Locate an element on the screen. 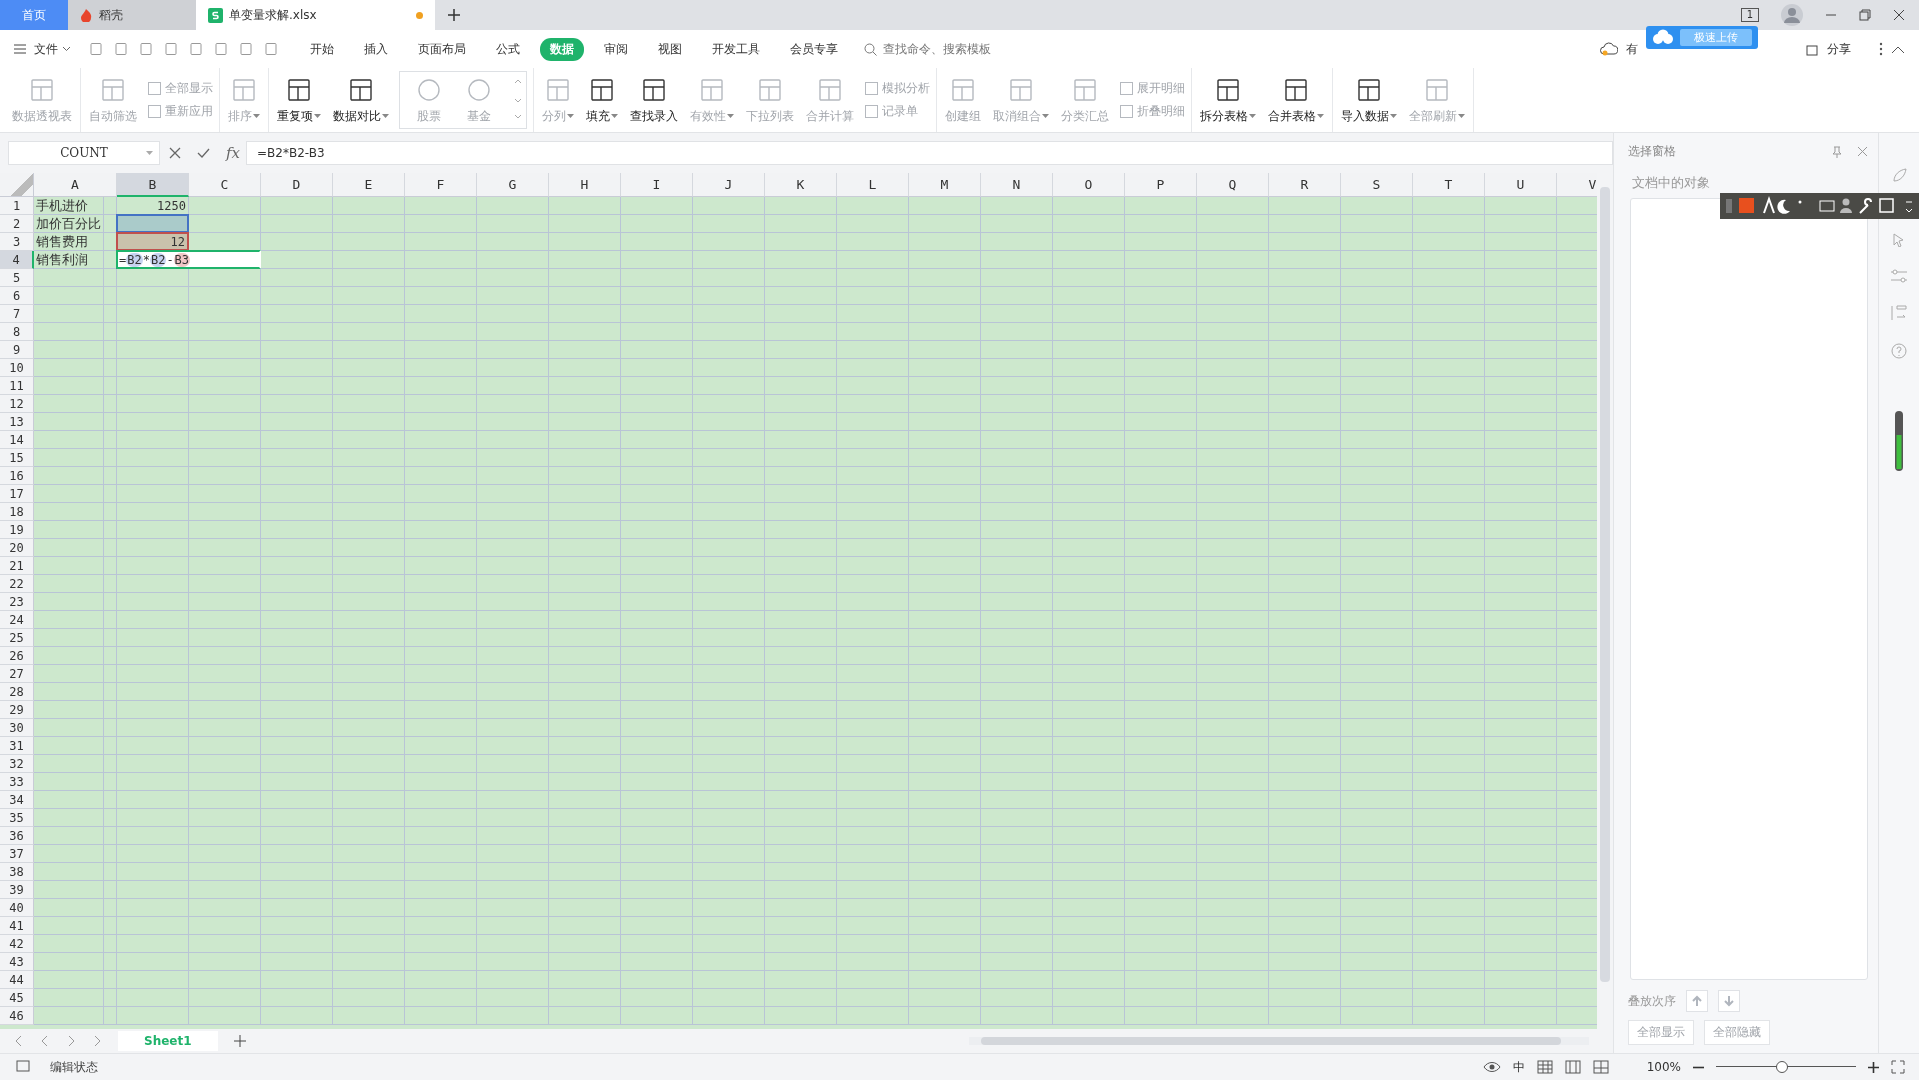  column-header: Q is located at coordinates (1233, 185).